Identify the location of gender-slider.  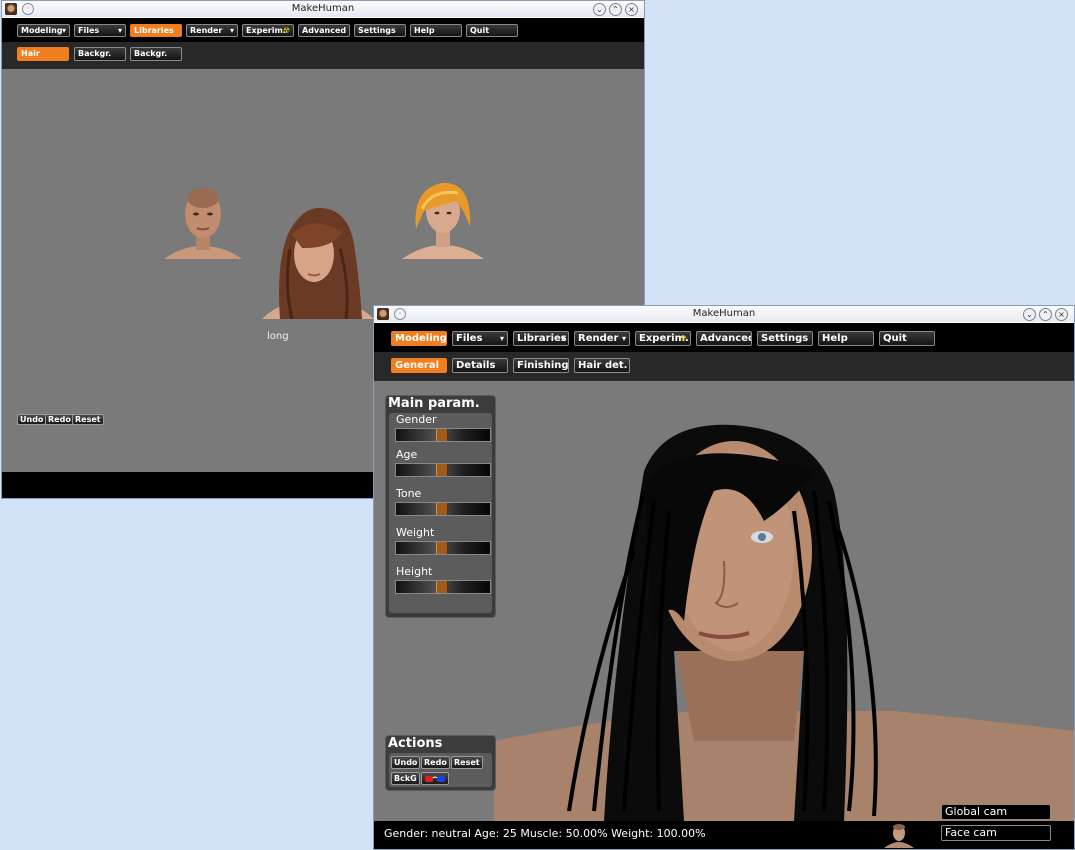
(443, 435).